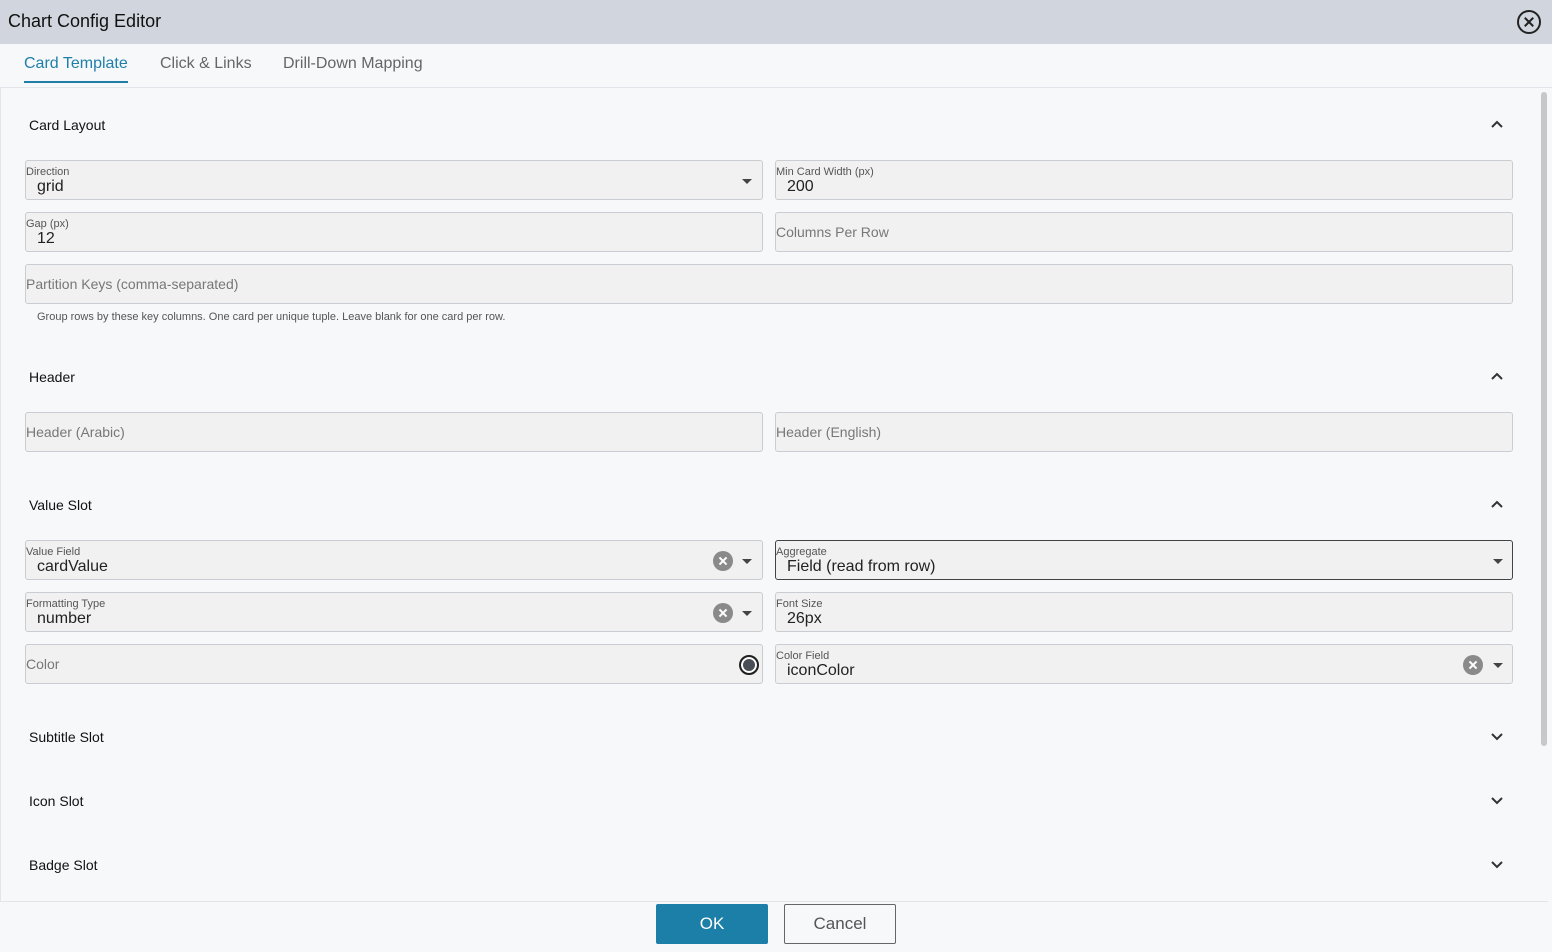 The image size is (1552, 952). What do you see at coordinates (56, 801) in the screenshot?
I see `section-title-icon-slot: Icon Slot` at bounding box center [56, 801].